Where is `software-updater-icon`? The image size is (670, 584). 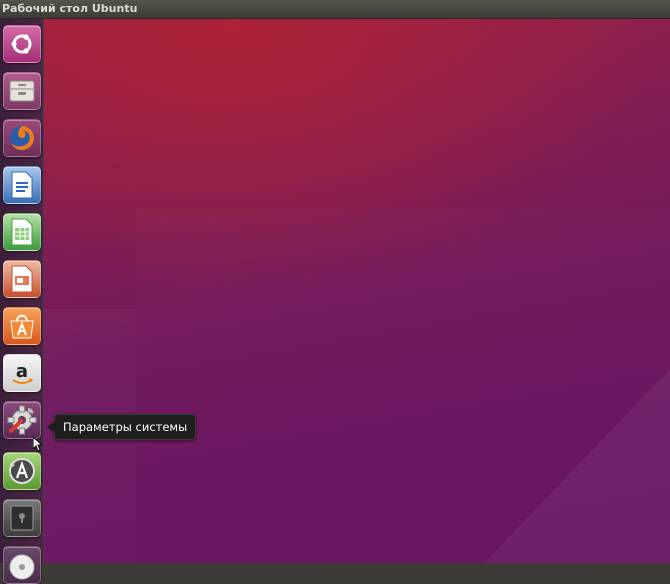
software-updater-icon is located at coordinates (22, 471).